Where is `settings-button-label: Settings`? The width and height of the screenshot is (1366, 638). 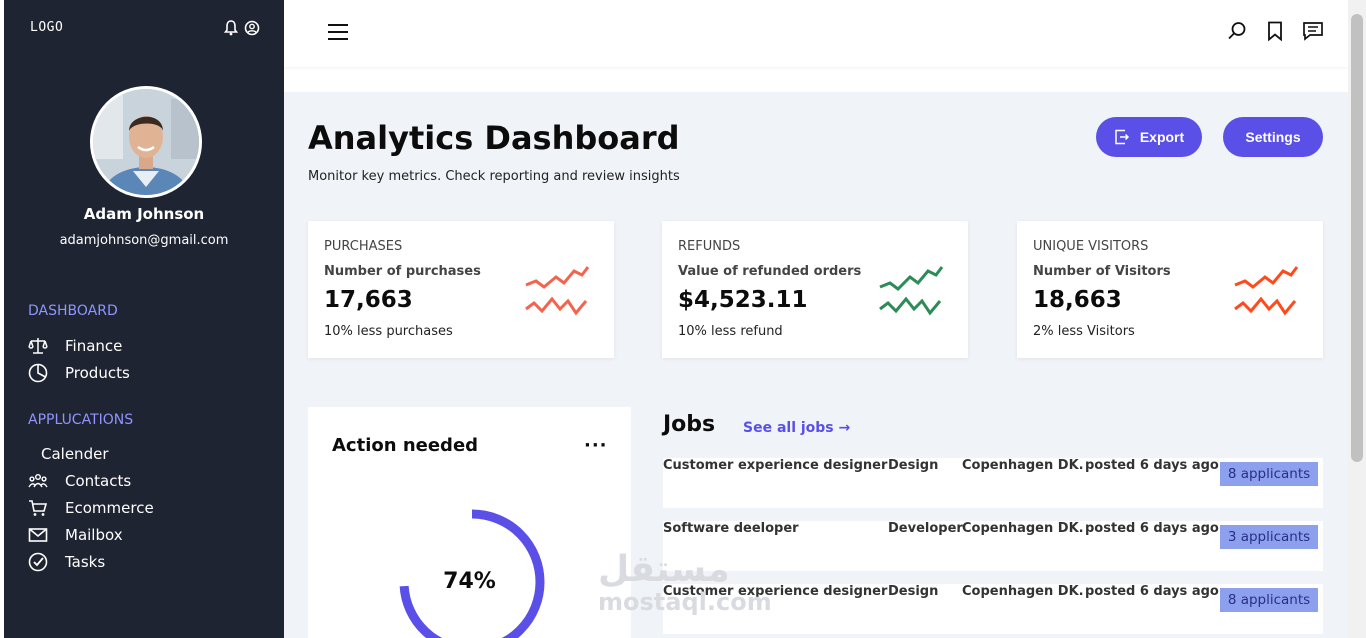 settings-button-label: Settings is located at coordinates (1273, 137).